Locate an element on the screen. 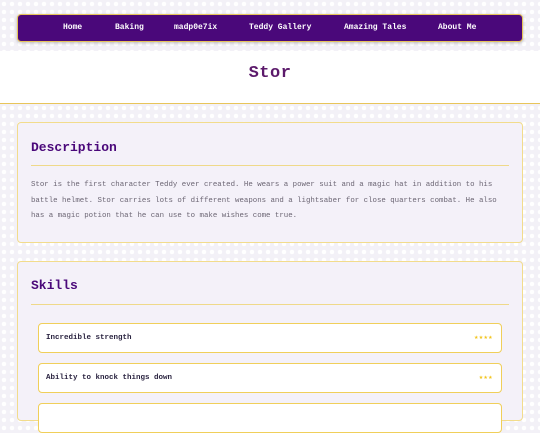 This screenshot has height=433, width=540. nav-link-amazing-tales: Amazing Tales is located at coordinates (375, 28).